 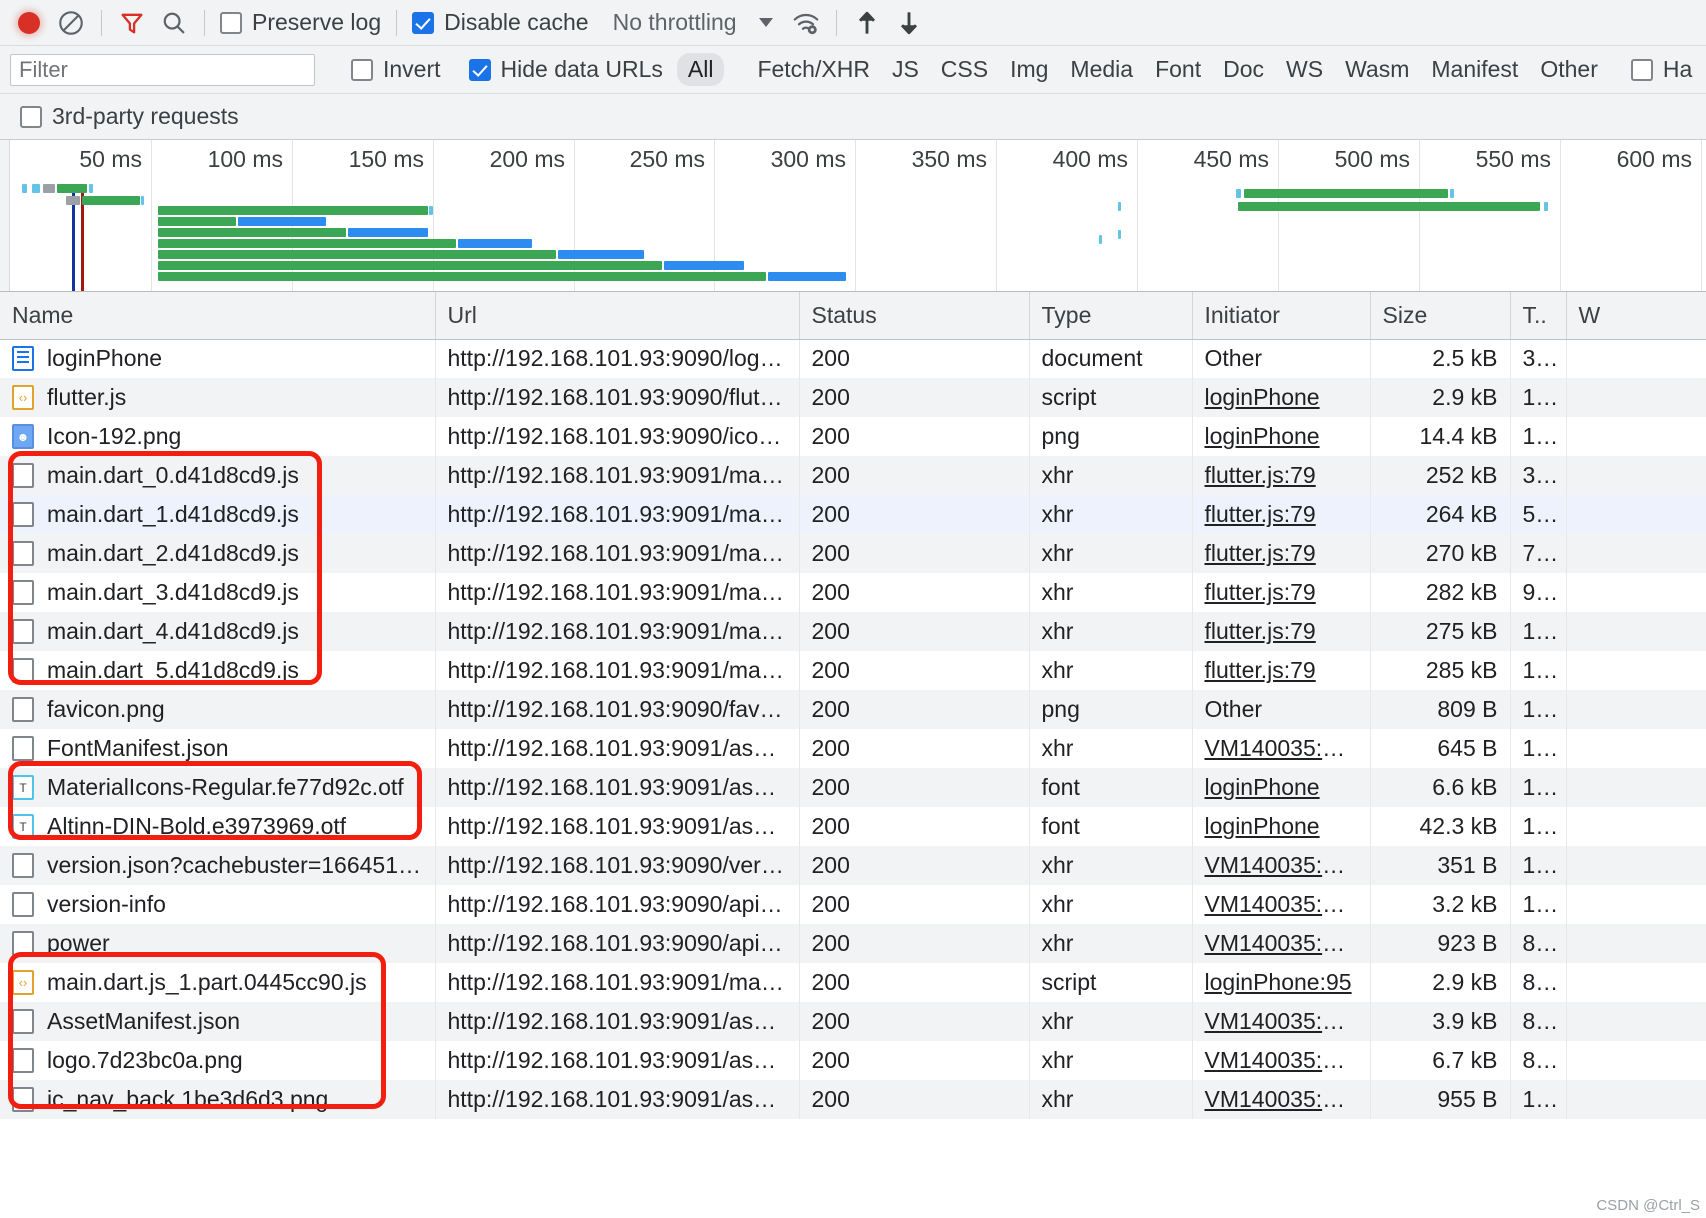 I want to click on filter-type-img: Img, so click(x=1029, y=69).